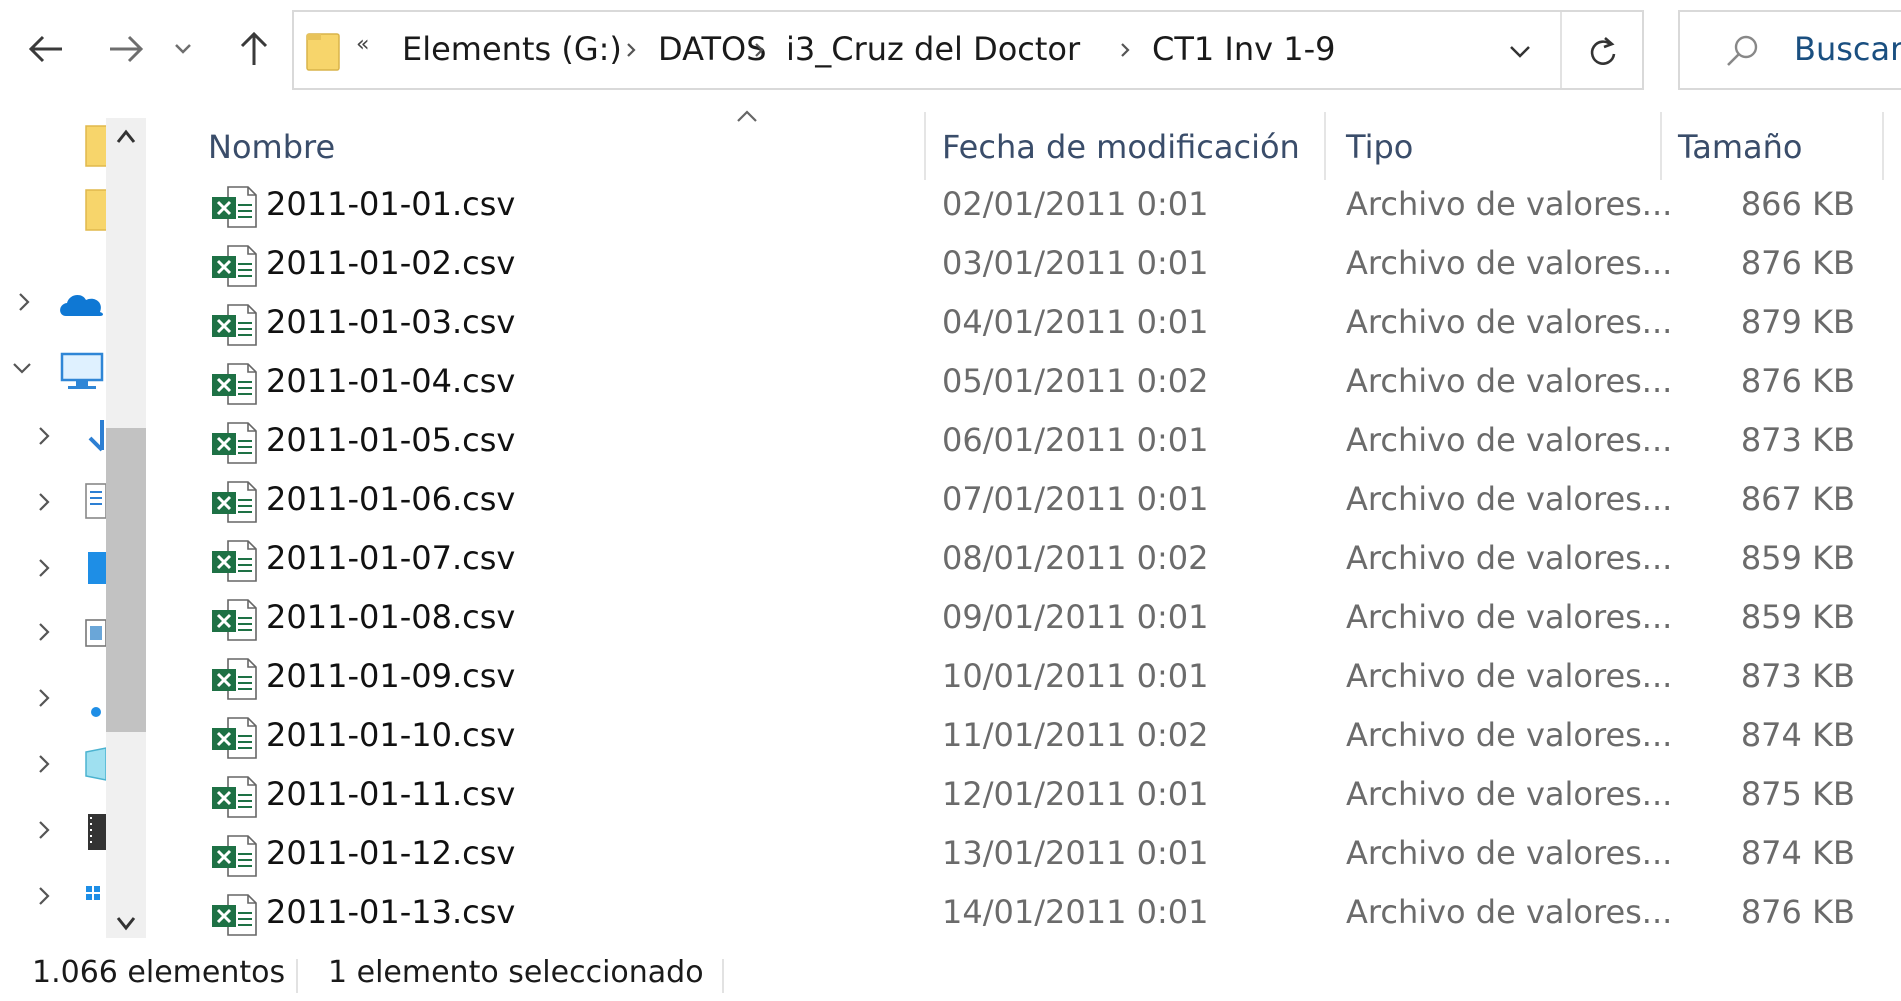 The height and width of the screenshot is (1001, 1901). What do you see at coordinates (126, 580) in the screenshot?
I see `navigation-scrollbar-thumb` at bounding box center [126, 580].